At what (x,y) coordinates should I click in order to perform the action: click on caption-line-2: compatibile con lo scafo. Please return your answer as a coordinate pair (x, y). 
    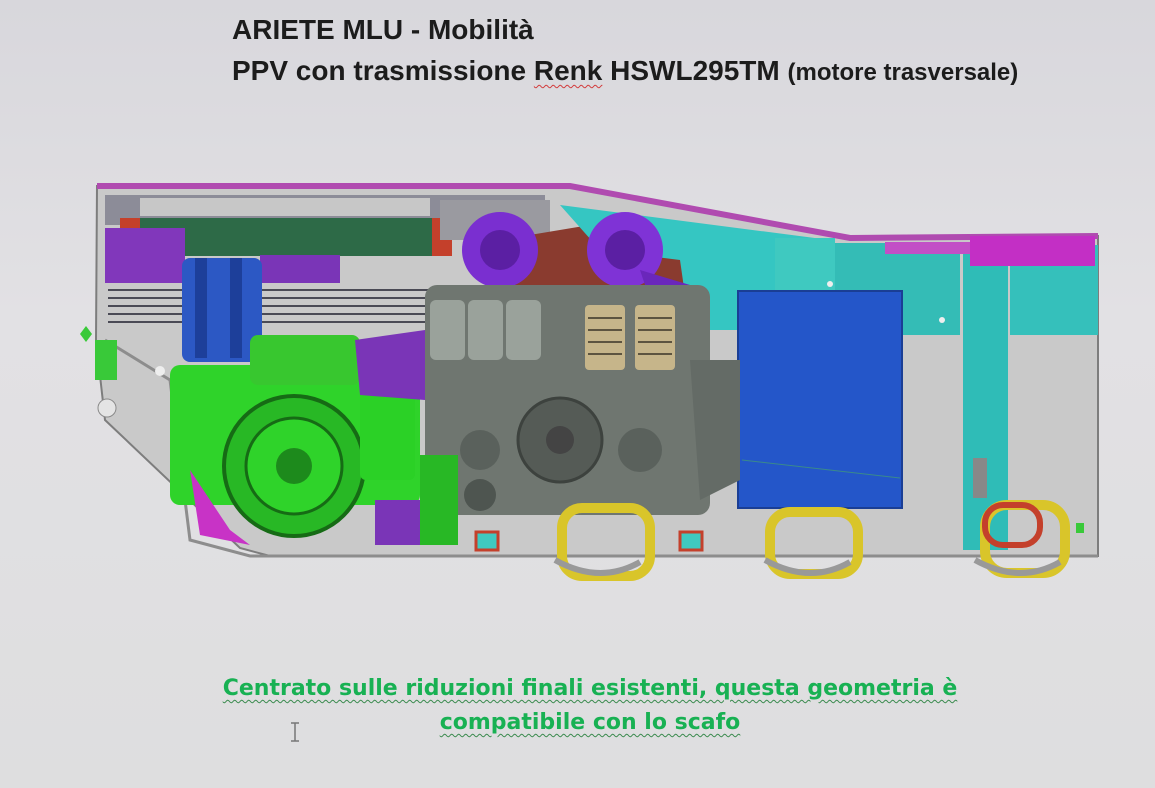
    Looking at the image, I should click on (577, 722).